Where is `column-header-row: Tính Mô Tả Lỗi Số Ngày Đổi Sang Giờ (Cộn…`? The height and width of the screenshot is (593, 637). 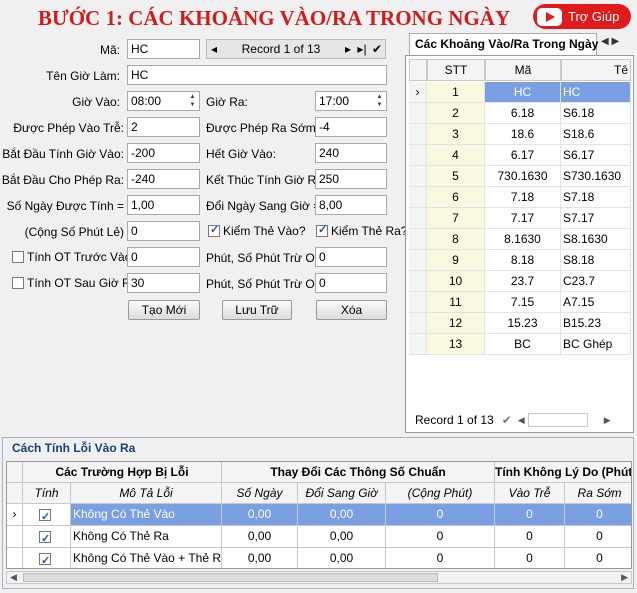
column-header-row: Tính Mô Tả Lỗi Số Ngày Đổi Sang Giờ (Cộn… is located at coordinates (319, 493).